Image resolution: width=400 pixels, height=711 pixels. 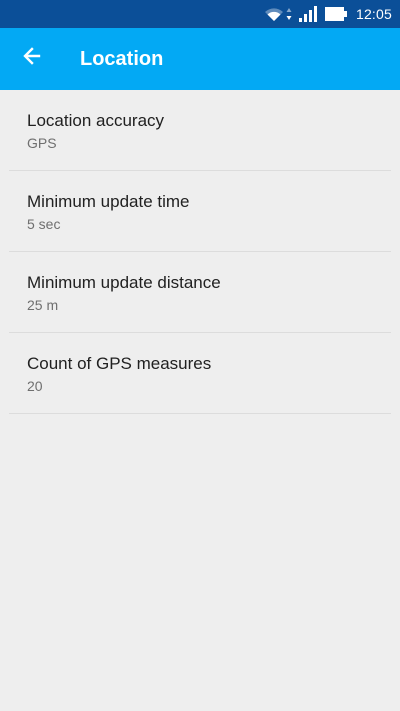 What do you see at coordinates (289, 14) in the screenshot?
I see `data-arrows-icon` at bounding box center [289, 14].